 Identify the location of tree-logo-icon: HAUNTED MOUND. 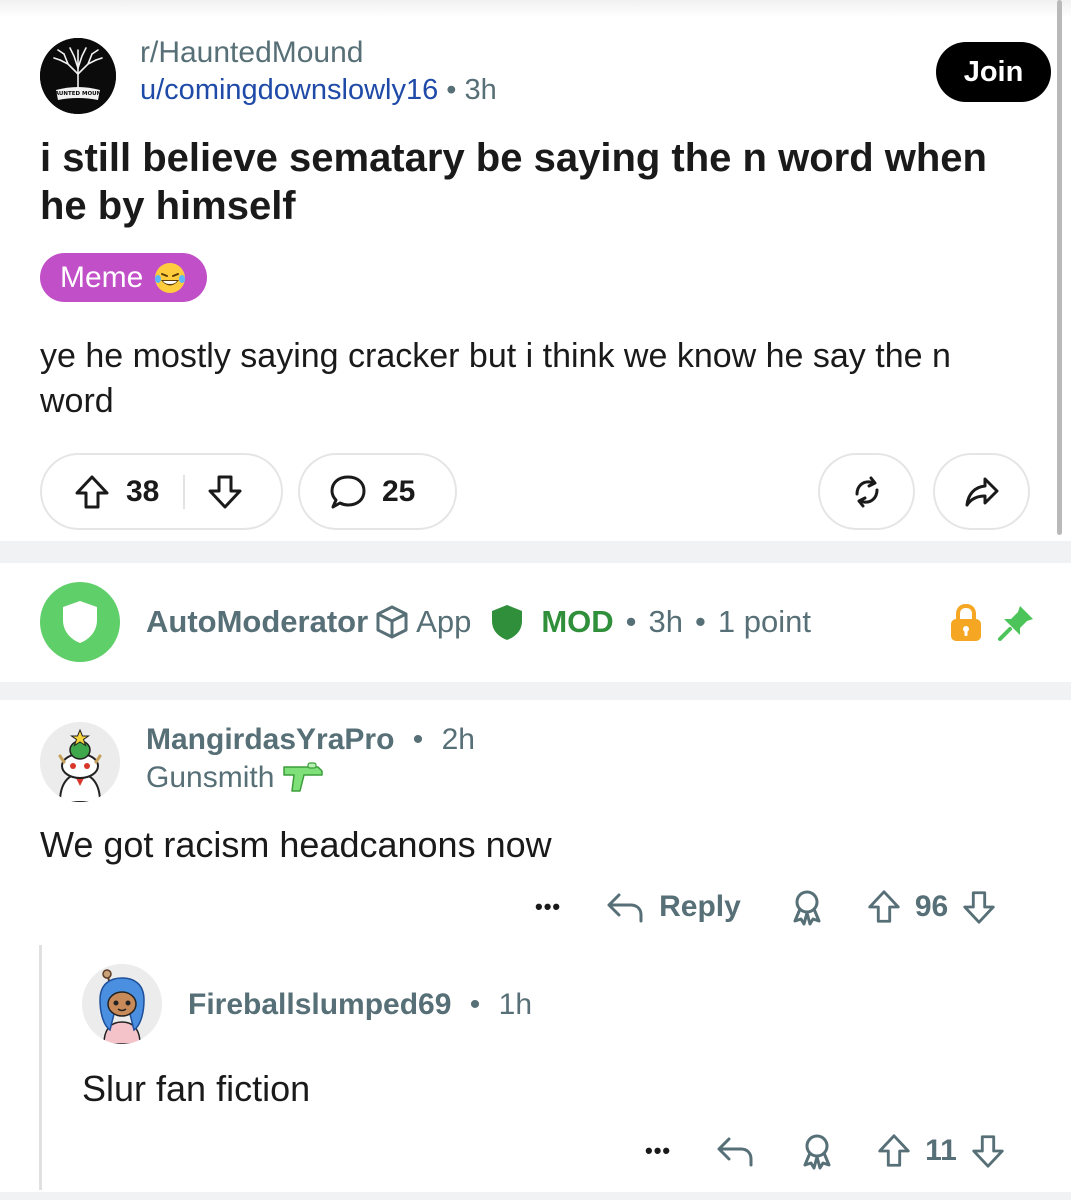
(78, 76).